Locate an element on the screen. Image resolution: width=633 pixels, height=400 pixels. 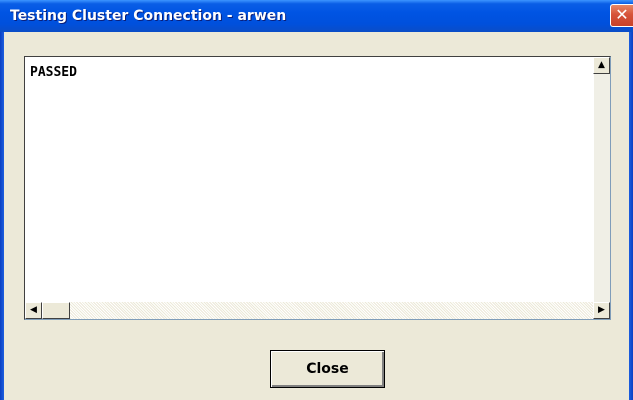
horizontal-scrollbar: ◀ ▶ is located at coordinates (317, 310).